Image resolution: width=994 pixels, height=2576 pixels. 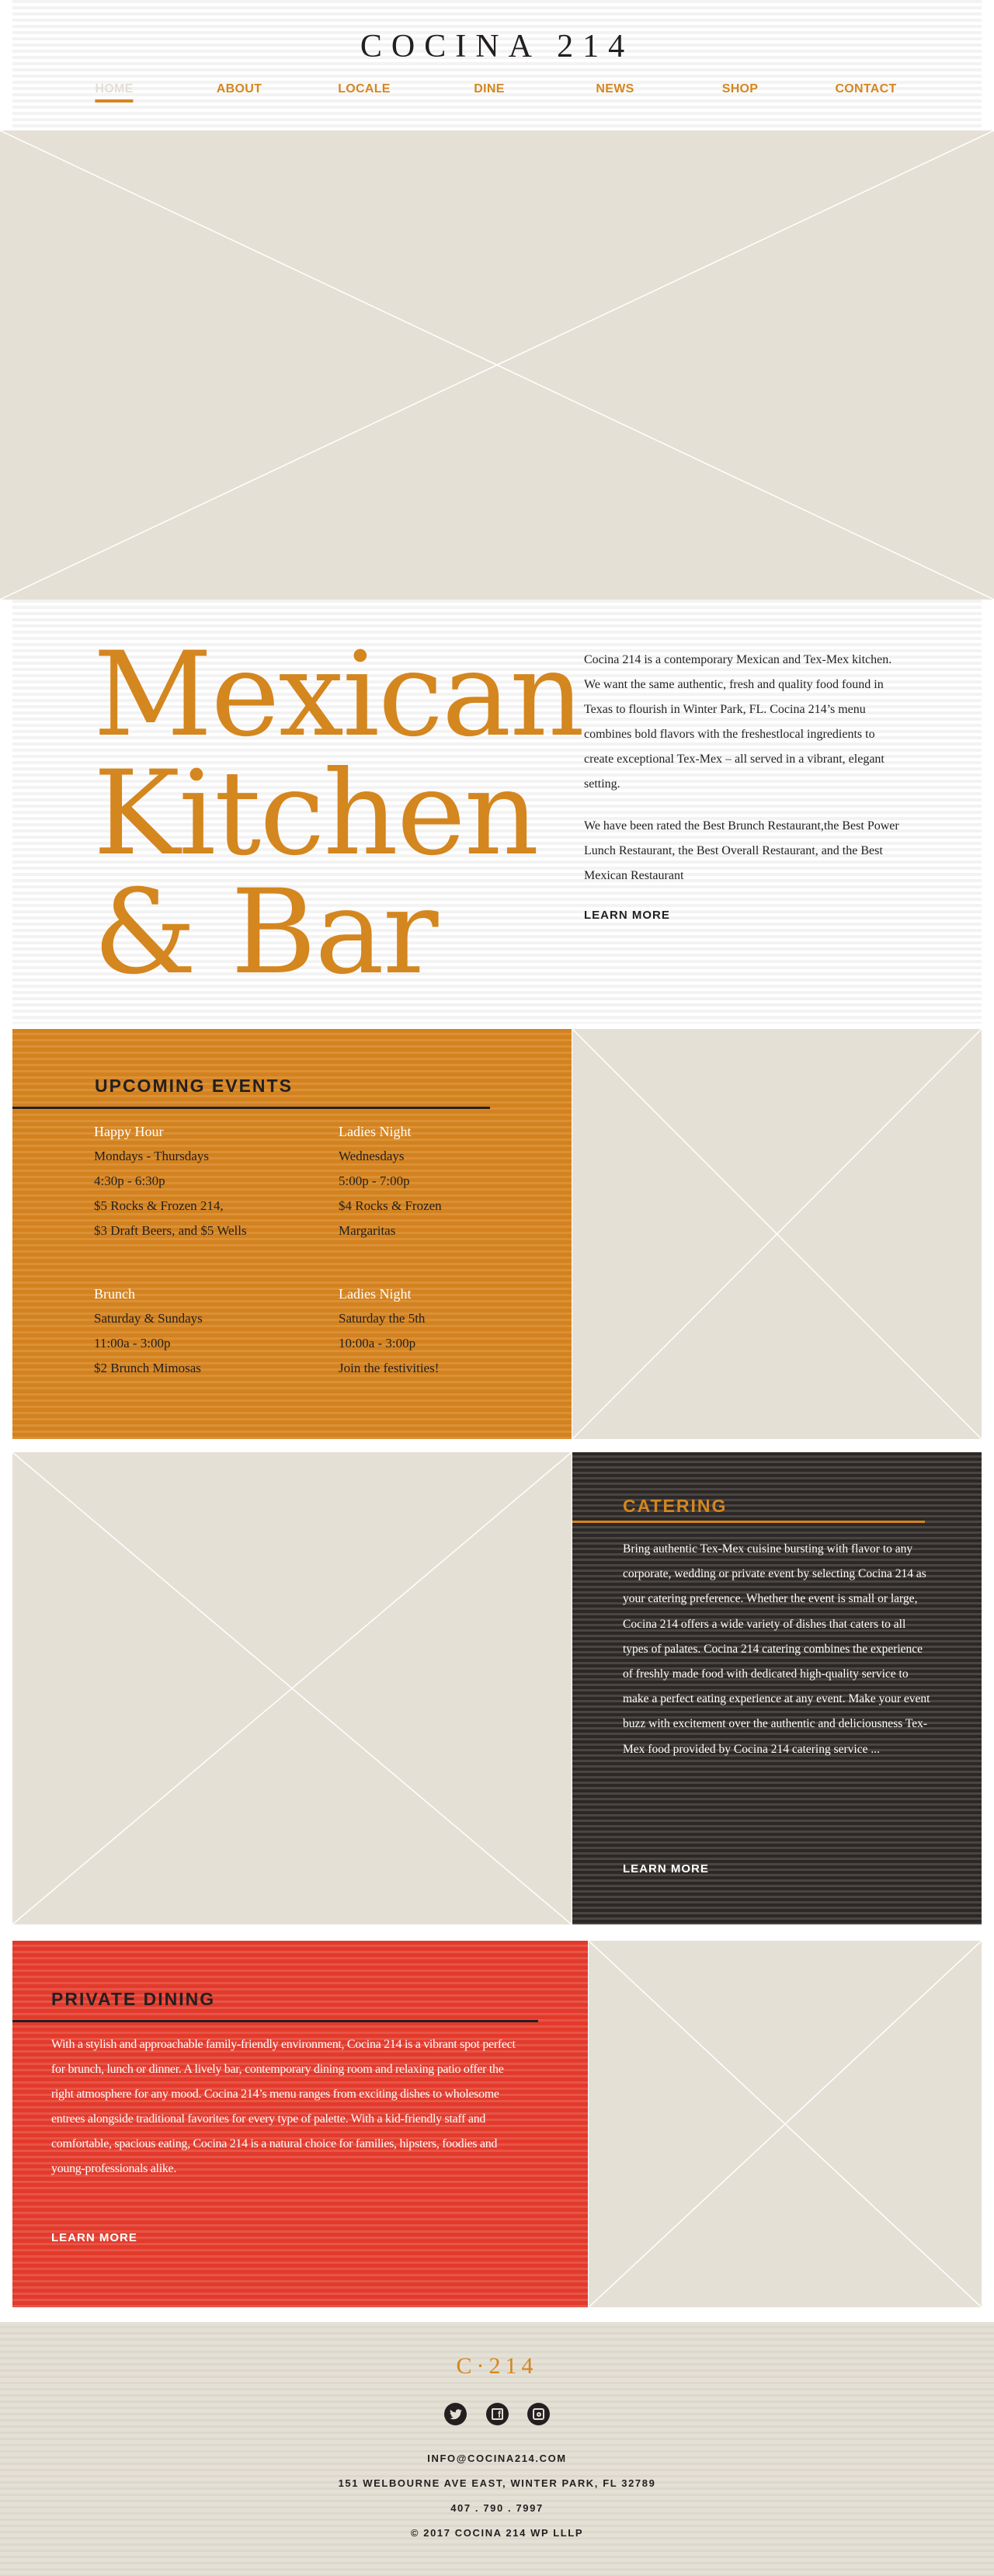 I want to click on headline-line: Kitchen, so click(x=316, y=814).